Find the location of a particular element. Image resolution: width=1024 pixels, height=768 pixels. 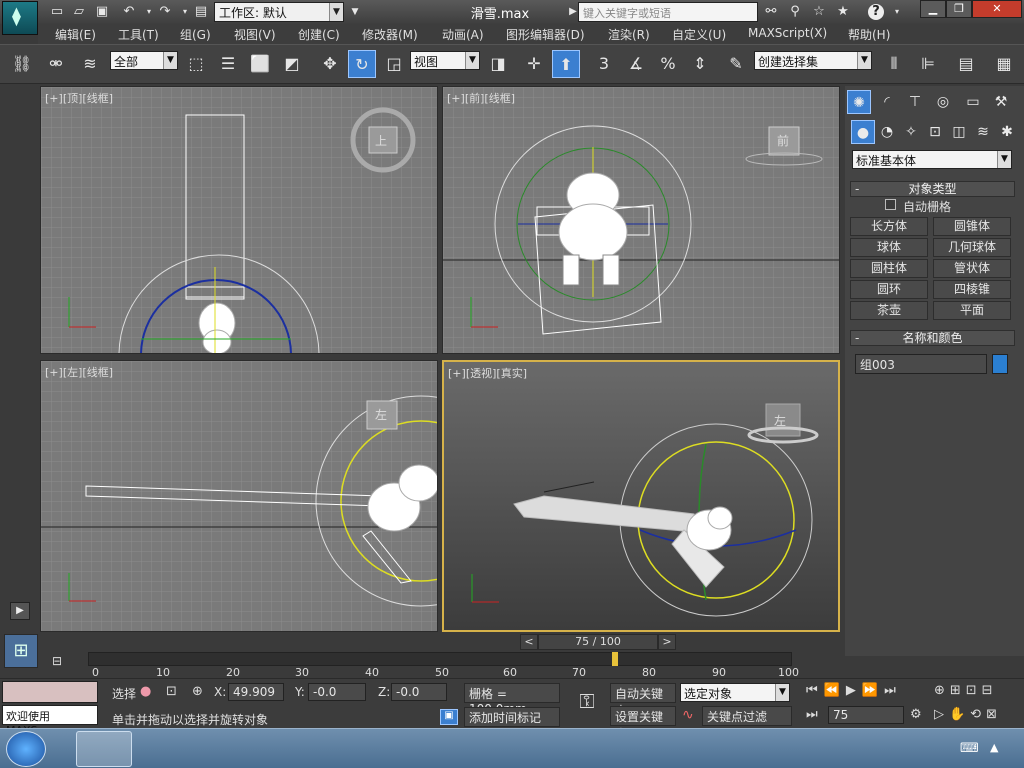

reference-coordinate-dropdown: 视图 ▼ is located at coordinates (445, 60).